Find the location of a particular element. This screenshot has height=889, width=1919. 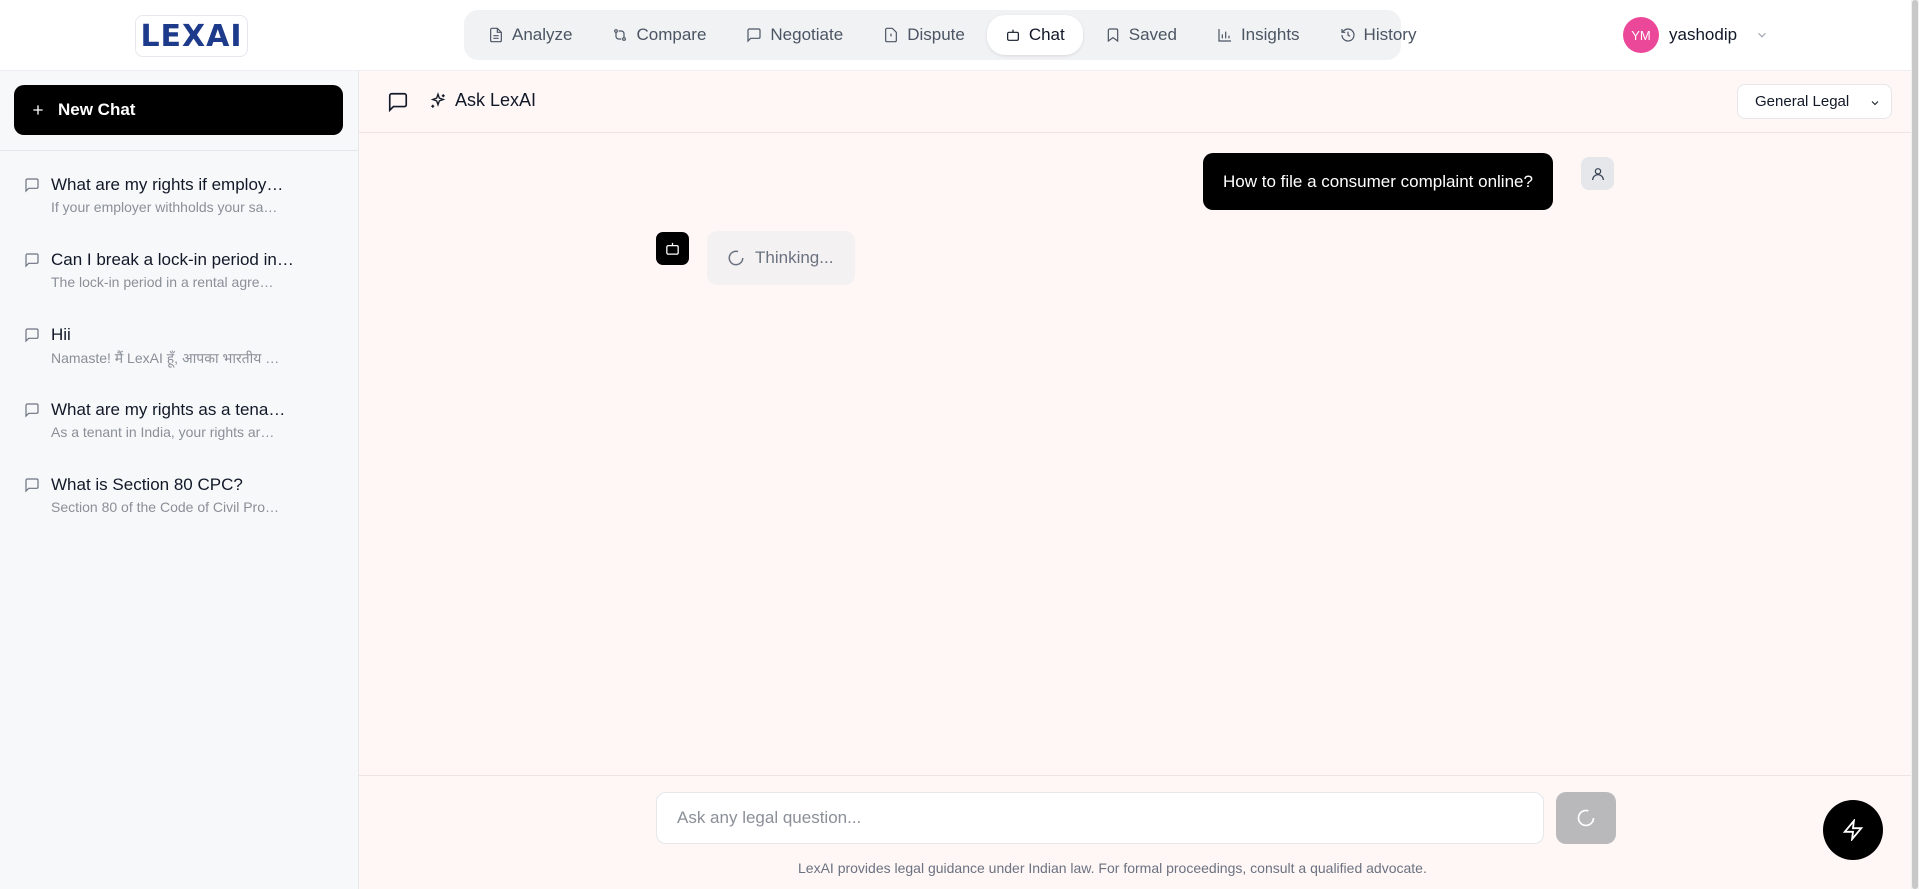

nav-dispute: Dispute is located at coordinates (924, 35).